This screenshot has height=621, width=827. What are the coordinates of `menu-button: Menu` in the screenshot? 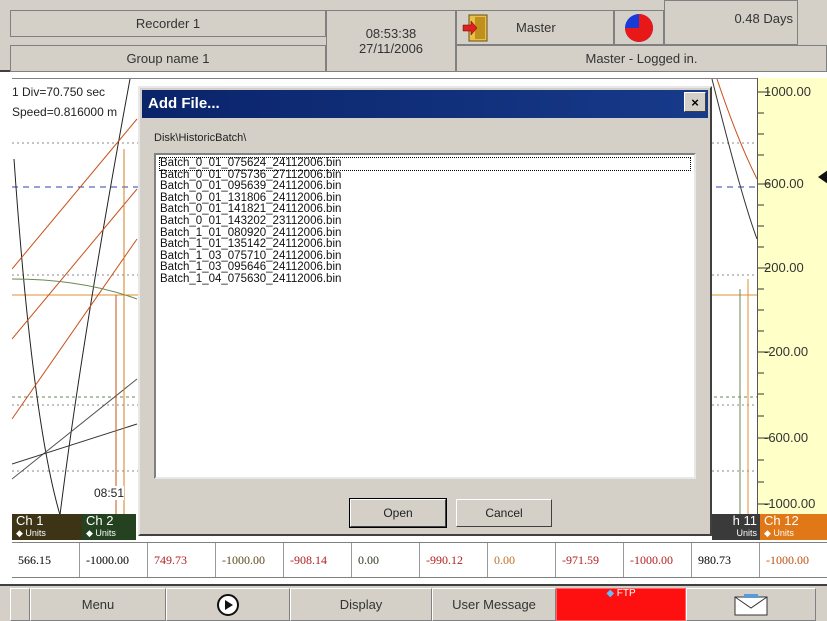 It's located at (98, 604).